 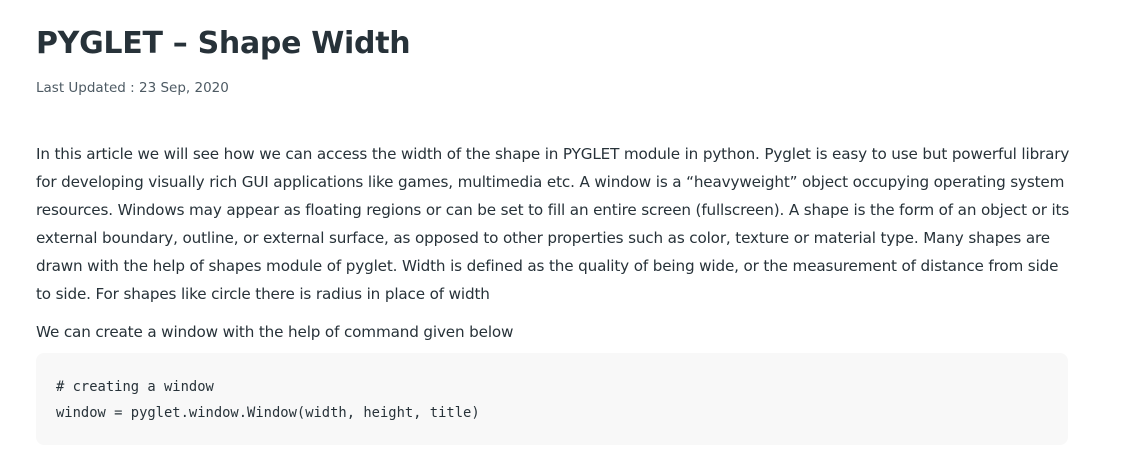 I want to click on code-comment-line: # creating a window, so click(x=135, y=387).